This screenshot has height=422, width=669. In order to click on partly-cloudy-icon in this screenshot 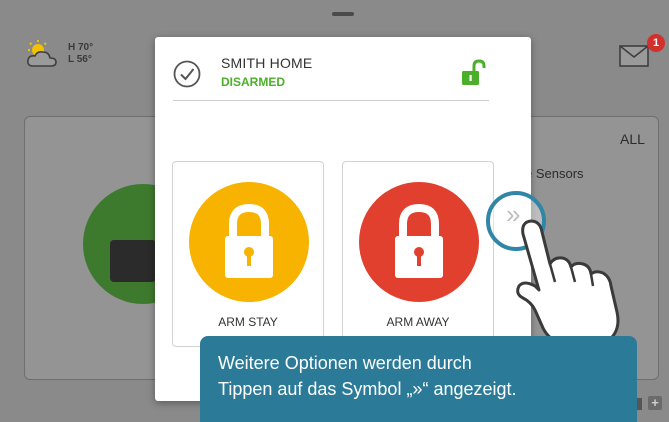, I will do `click(42, 53)`.